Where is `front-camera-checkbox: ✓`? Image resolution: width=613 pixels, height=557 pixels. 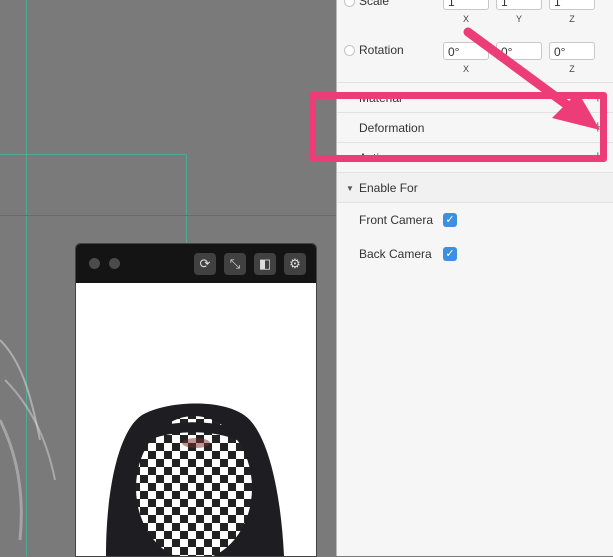 front-camera-checkbox: ✓ is located at coordinates (450, 220).